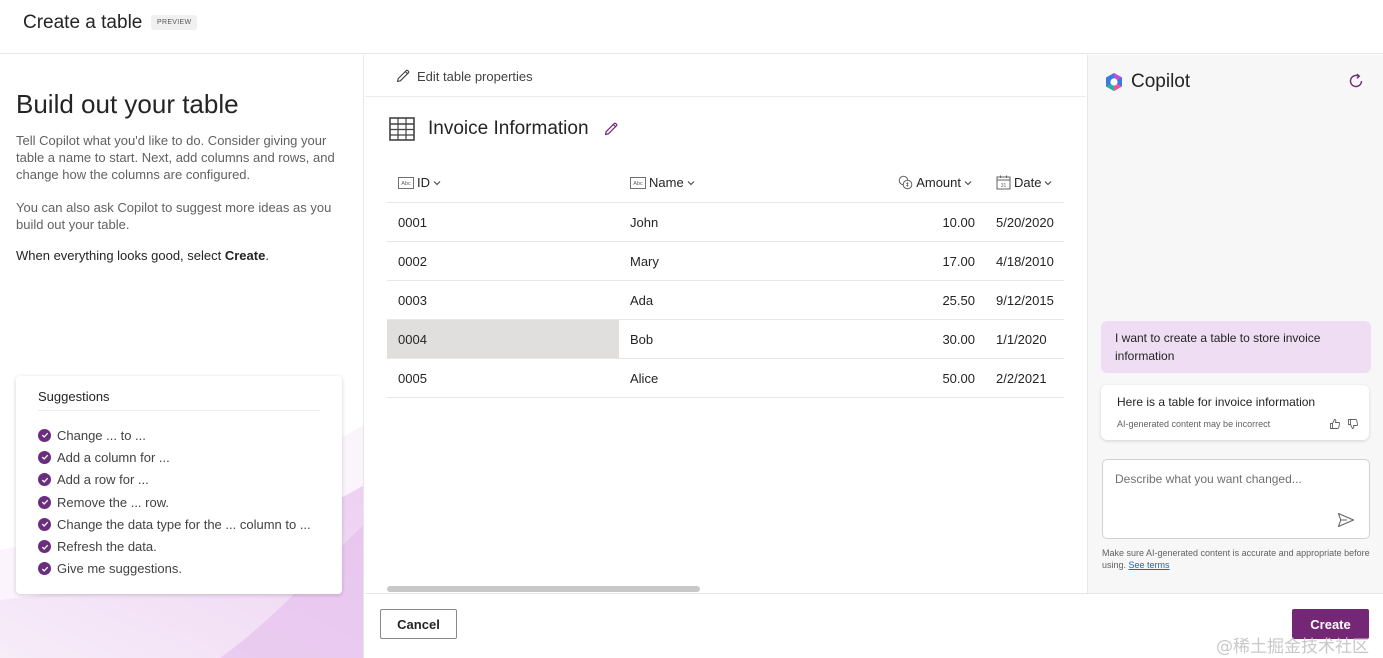 Image resolution: width=1383 pixels, height=658 pixels. Describe the element at coordinates (666, 182) in the screenshot. I see `column-name: Name` at that location.